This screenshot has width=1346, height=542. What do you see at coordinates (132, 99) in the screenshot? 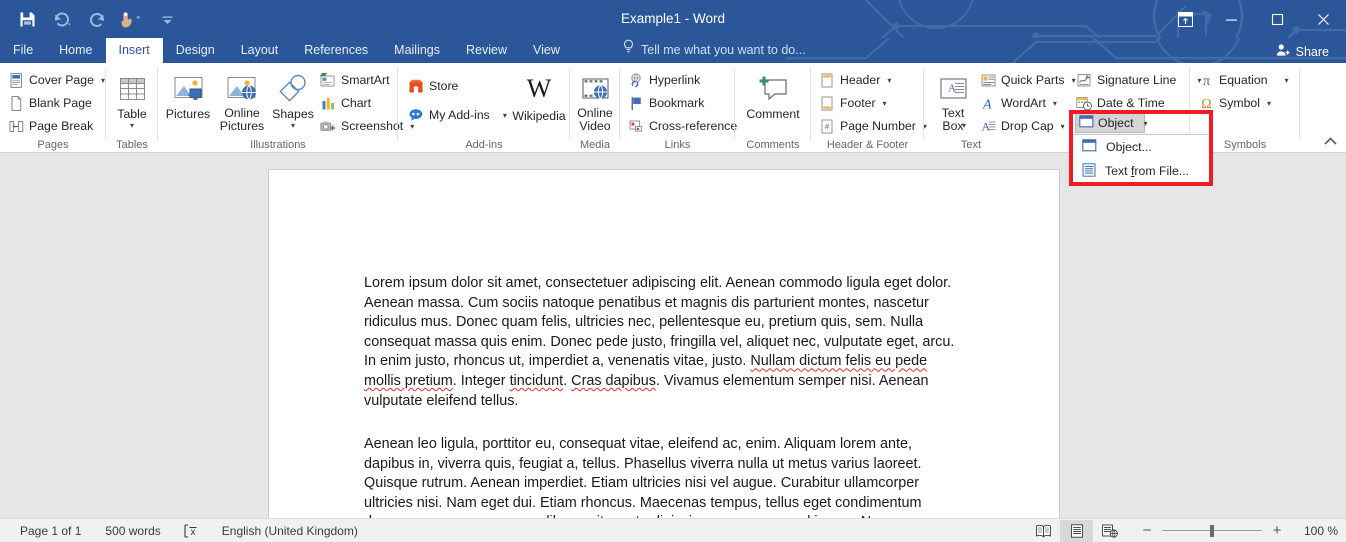
I see `table-button: Table ▾` at bounding box center [132, 99].